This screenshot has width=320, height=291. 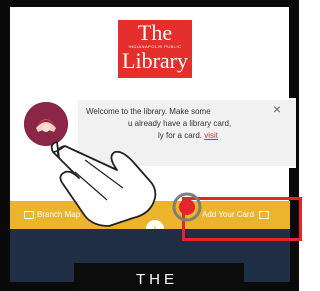 What do you see at coordinates (187, 207) in the screenshot?
I see `tap-target-icon` at bounding box center [187, 207].